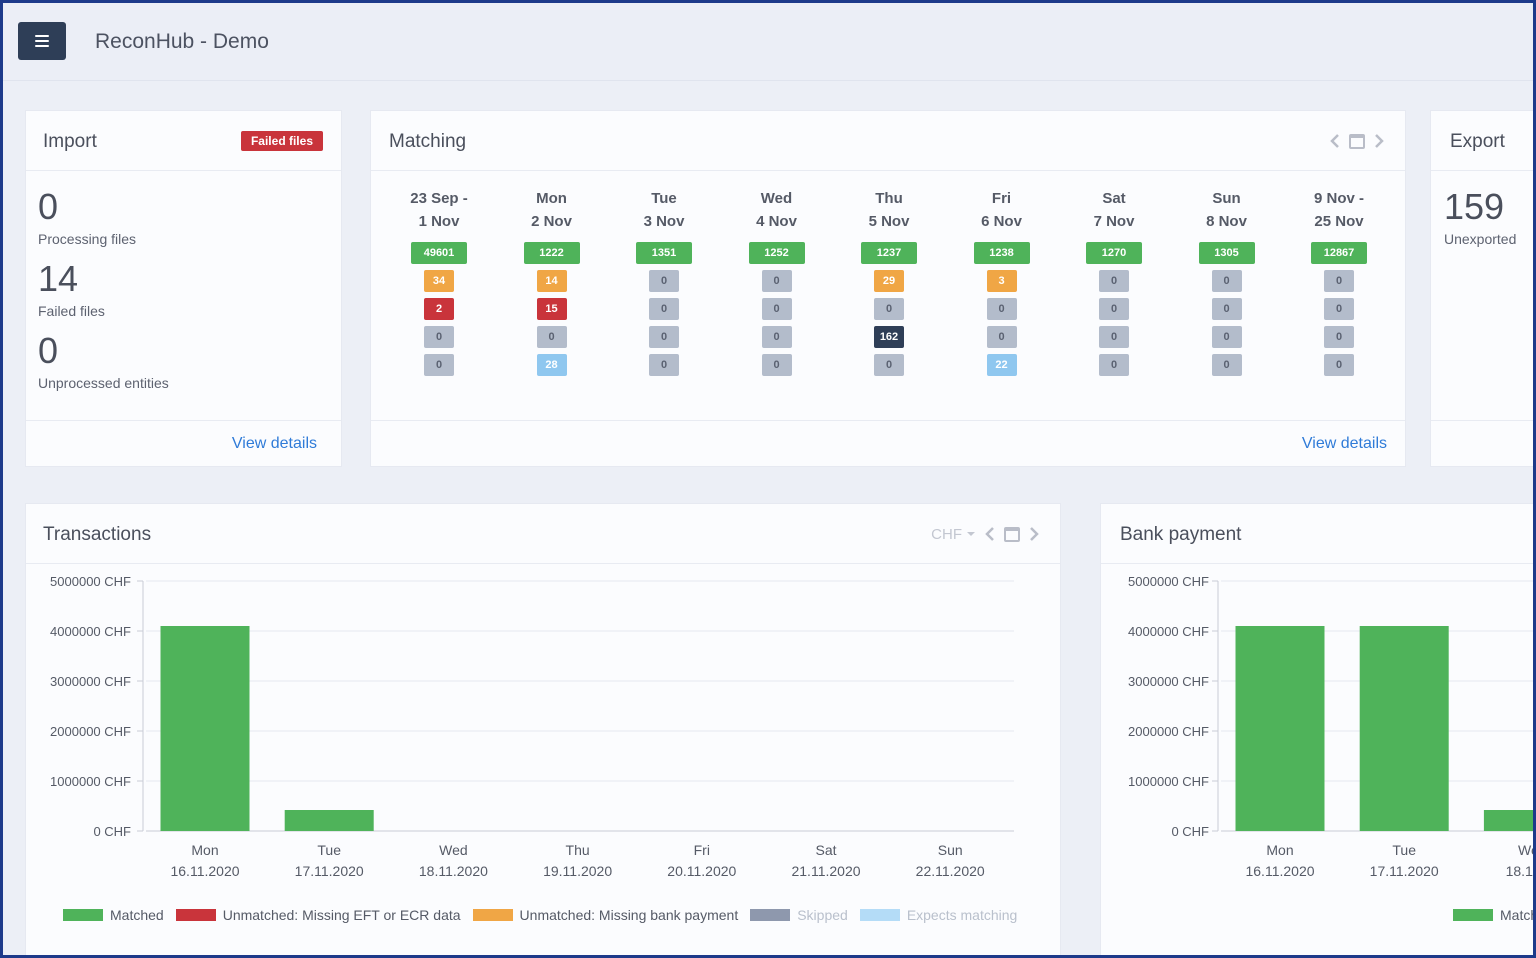 The height and width of the screenshot is (958, 1536). I want to click on matching-column-header: 23 Sep - 1 Nov, so click(439, 210).